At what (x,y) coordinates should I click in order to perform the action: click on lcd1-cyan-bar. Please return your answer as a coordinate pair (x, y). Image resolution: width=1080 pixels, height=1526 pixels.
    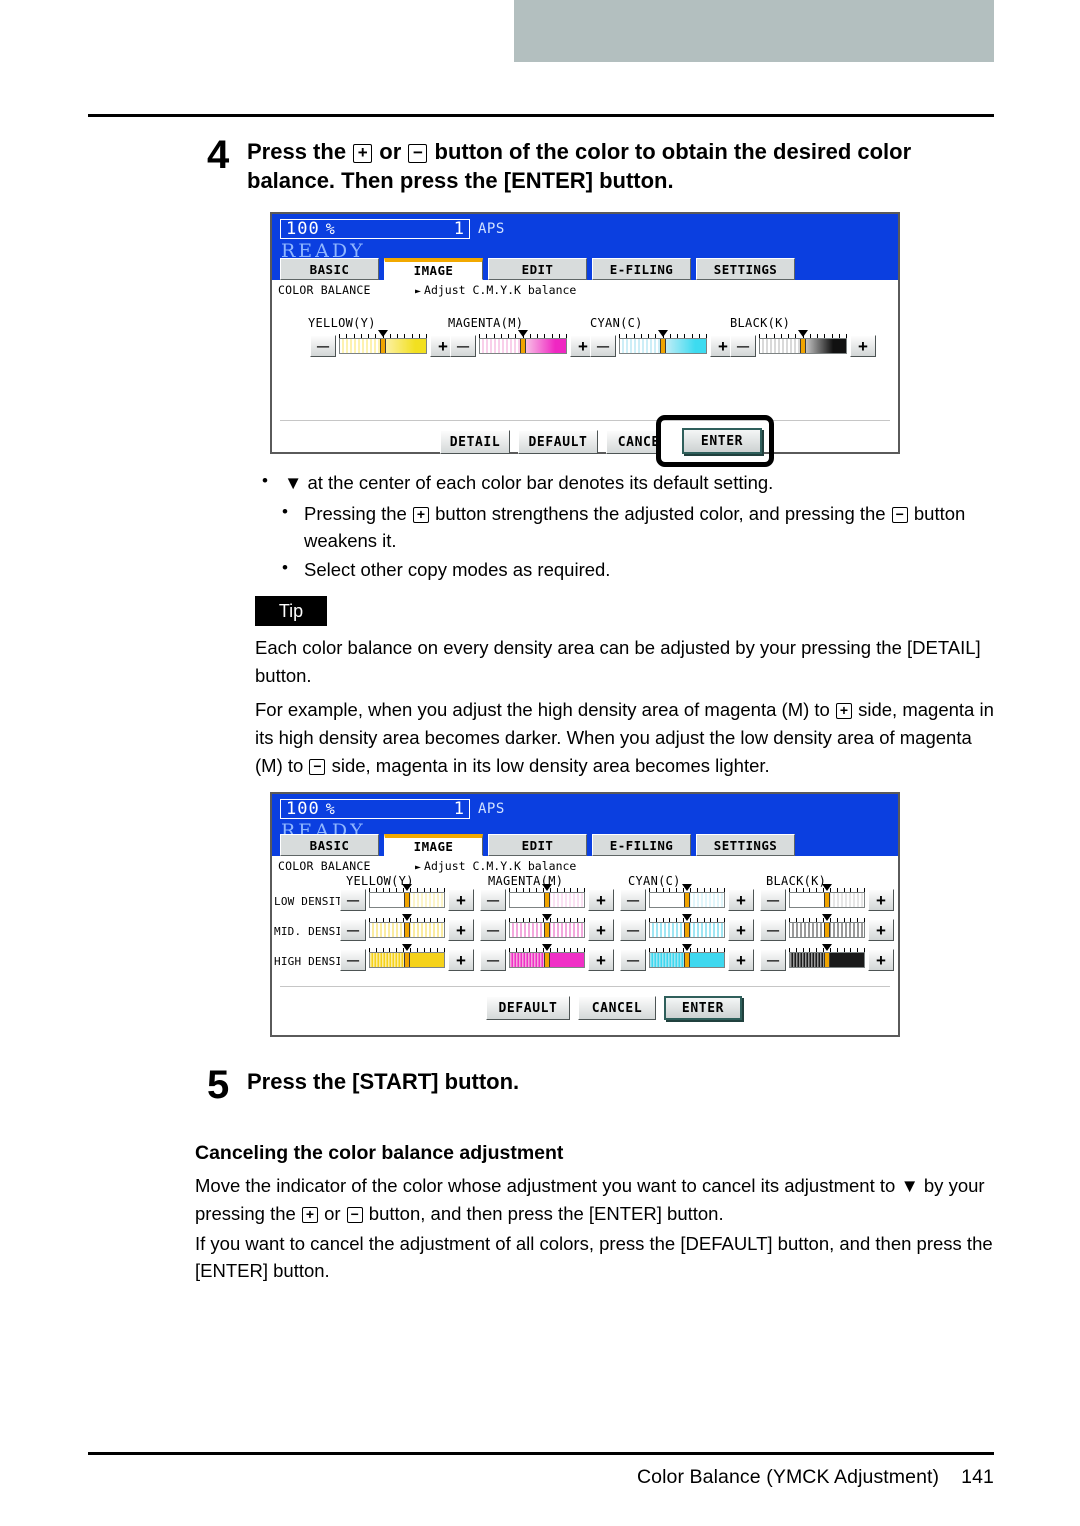
    Looking at the image, I should click on (663, 346).